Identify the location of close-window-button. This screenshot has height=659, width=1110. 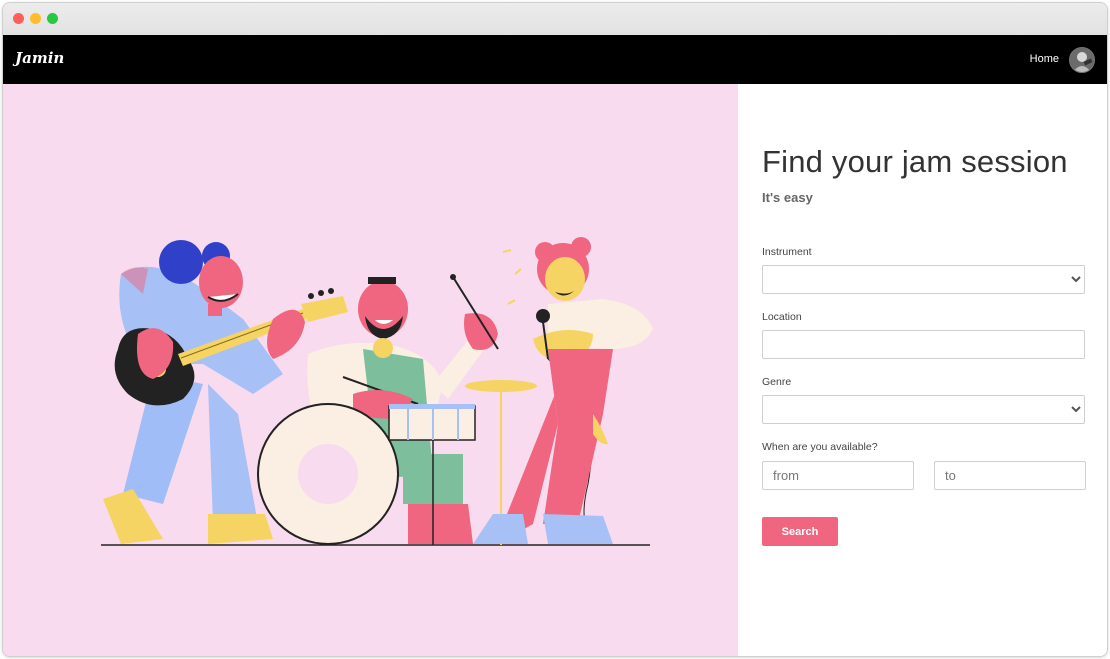
(18, 18).